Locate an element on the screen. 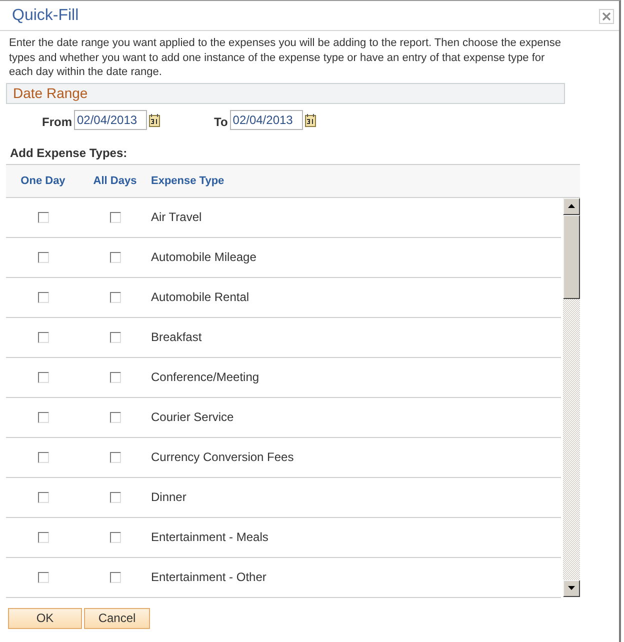 This screenshot has height=642, width=624. expense-type-name: Entertainment - Meals is located at coordinates (209, 537).